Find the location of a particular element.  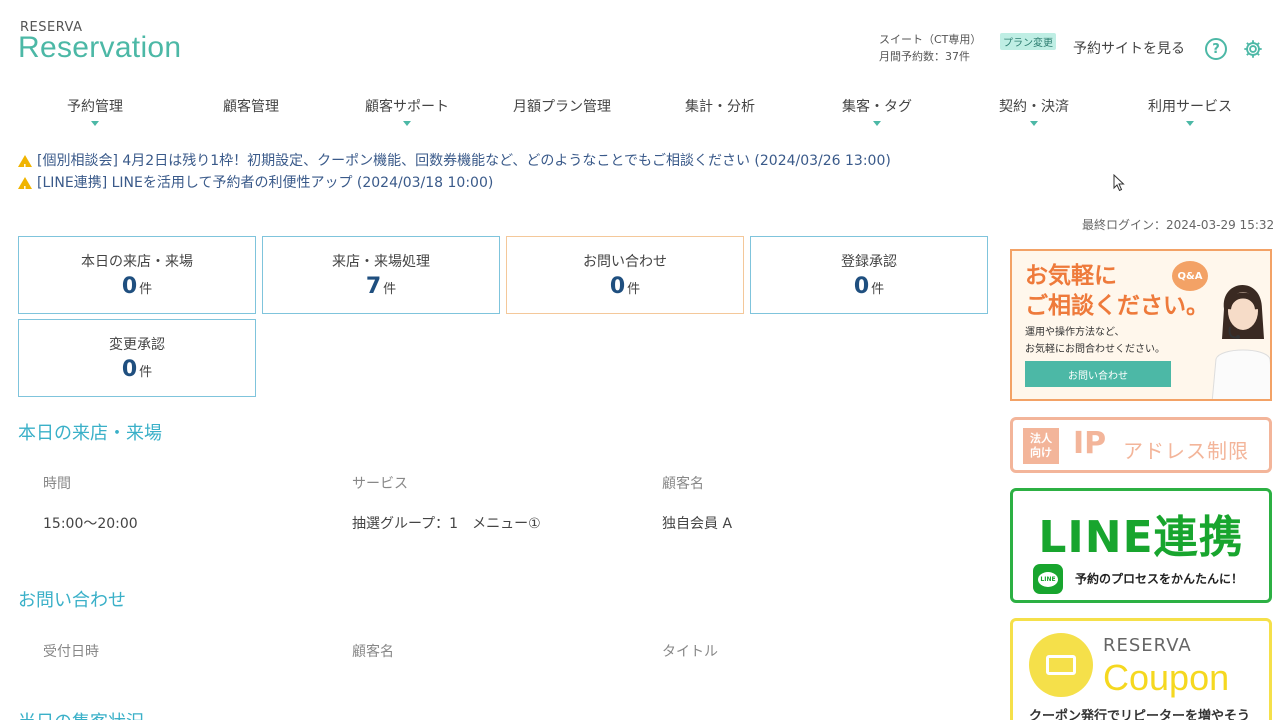

stat-today-visits: 本日の来店・来場 0件 is located at coordinates (137, 275).